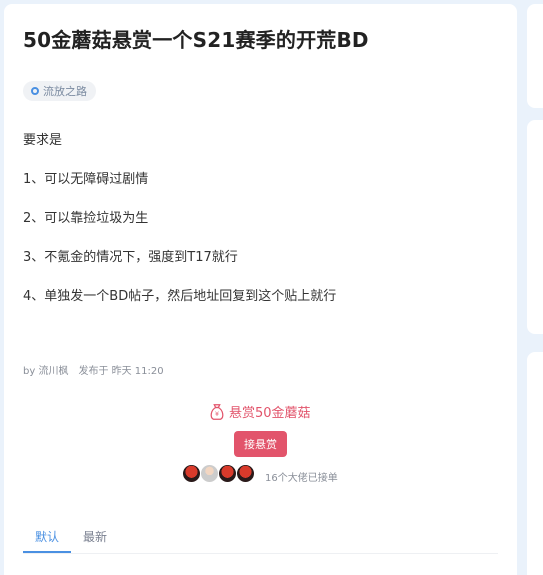 The width and height of the screenshot is (543, 575). What do you see at coordinates (130, 257) in the screenshot?
I see `content-paragraph: 3、不氪金的情况下，强度到T17就行` at bounding box center [130, 257].